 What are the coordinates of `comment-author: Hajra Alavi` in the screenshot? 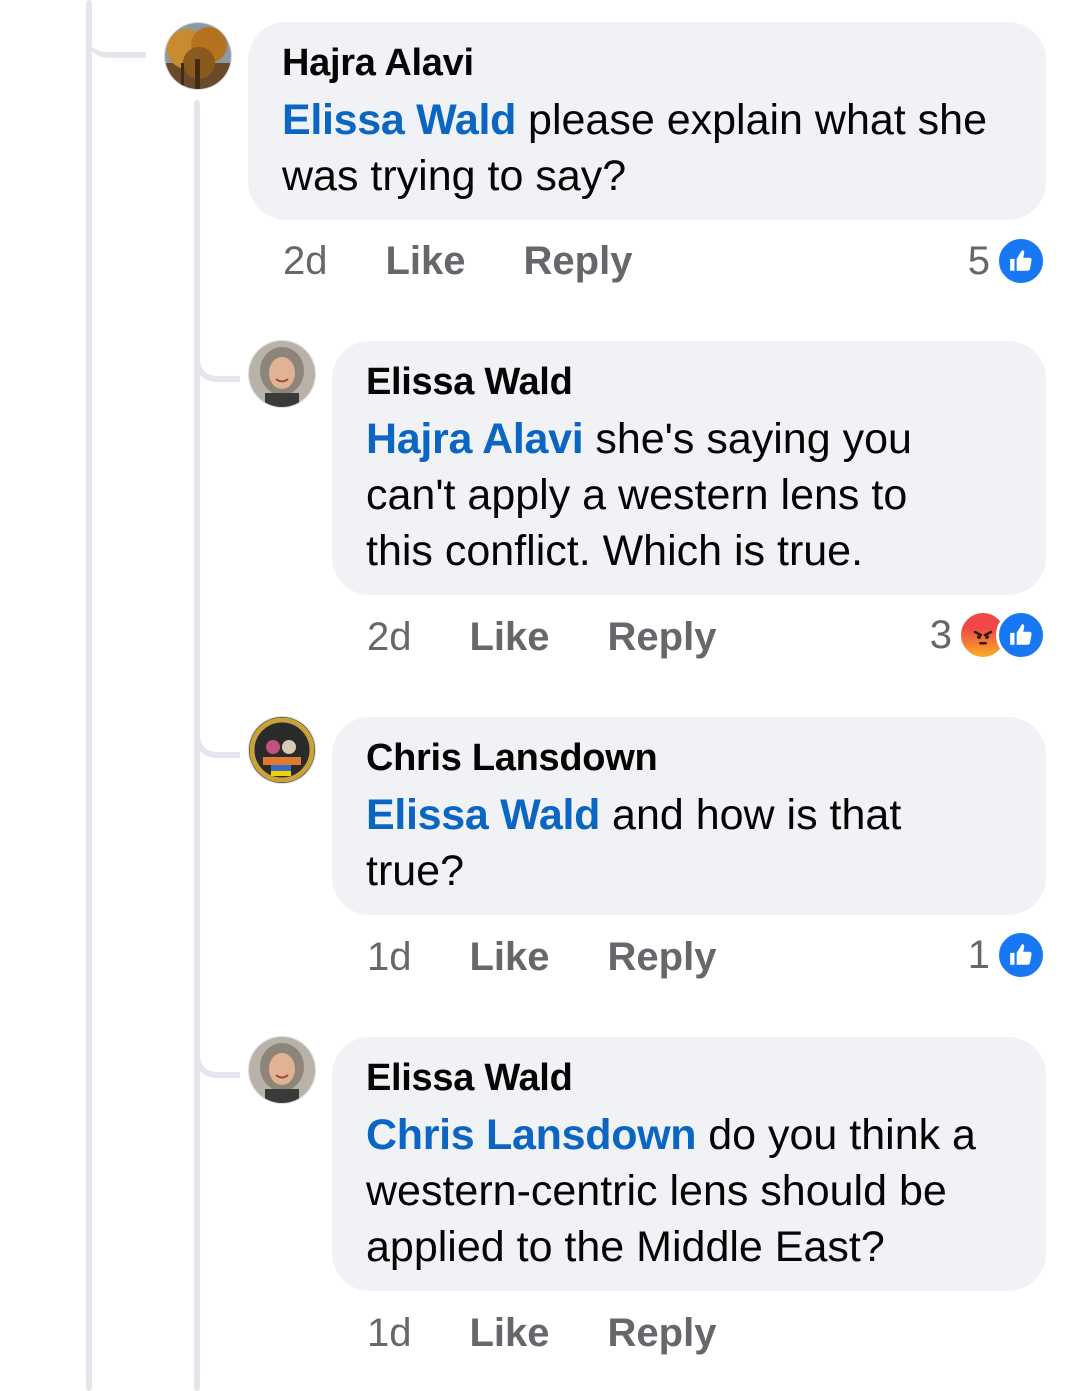 It's located at (647, 63).